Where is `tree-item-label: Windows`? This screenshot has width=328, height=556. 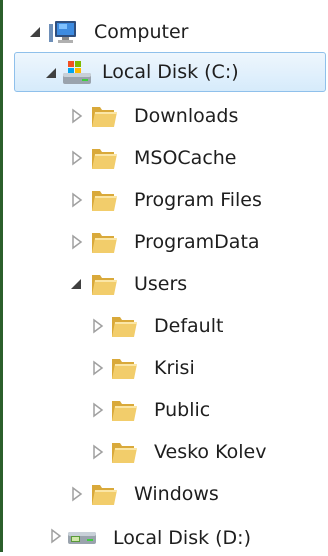 tree-item-label: Windows is located at coordinates (176, 494).